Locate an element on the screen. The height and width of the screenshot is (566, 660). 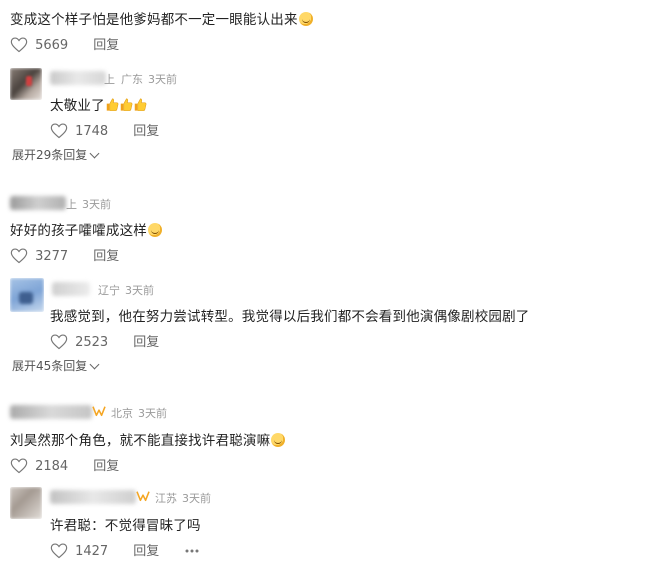
comment-actions: 5669 回复 is located at coordinates (64, 43).